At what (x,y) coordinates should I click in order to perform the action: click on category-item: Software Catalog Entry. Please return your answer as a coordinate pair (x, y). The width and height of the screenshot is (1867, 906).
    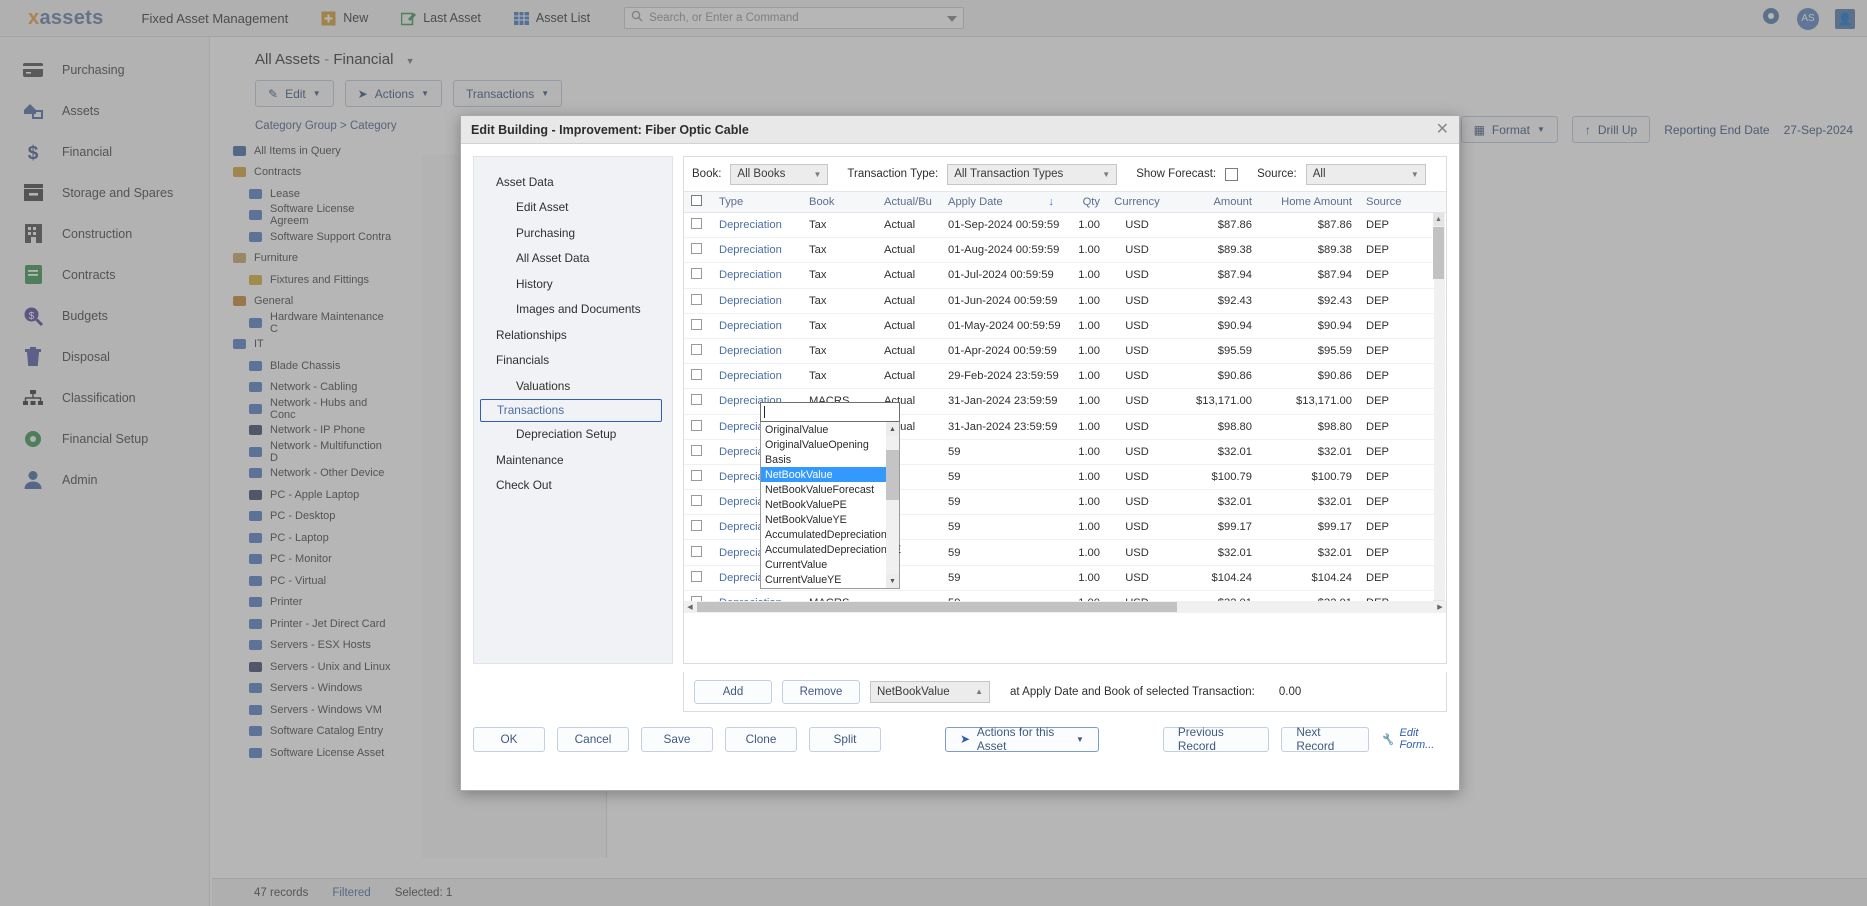
    Looking at the image, I should click on (302, 732).